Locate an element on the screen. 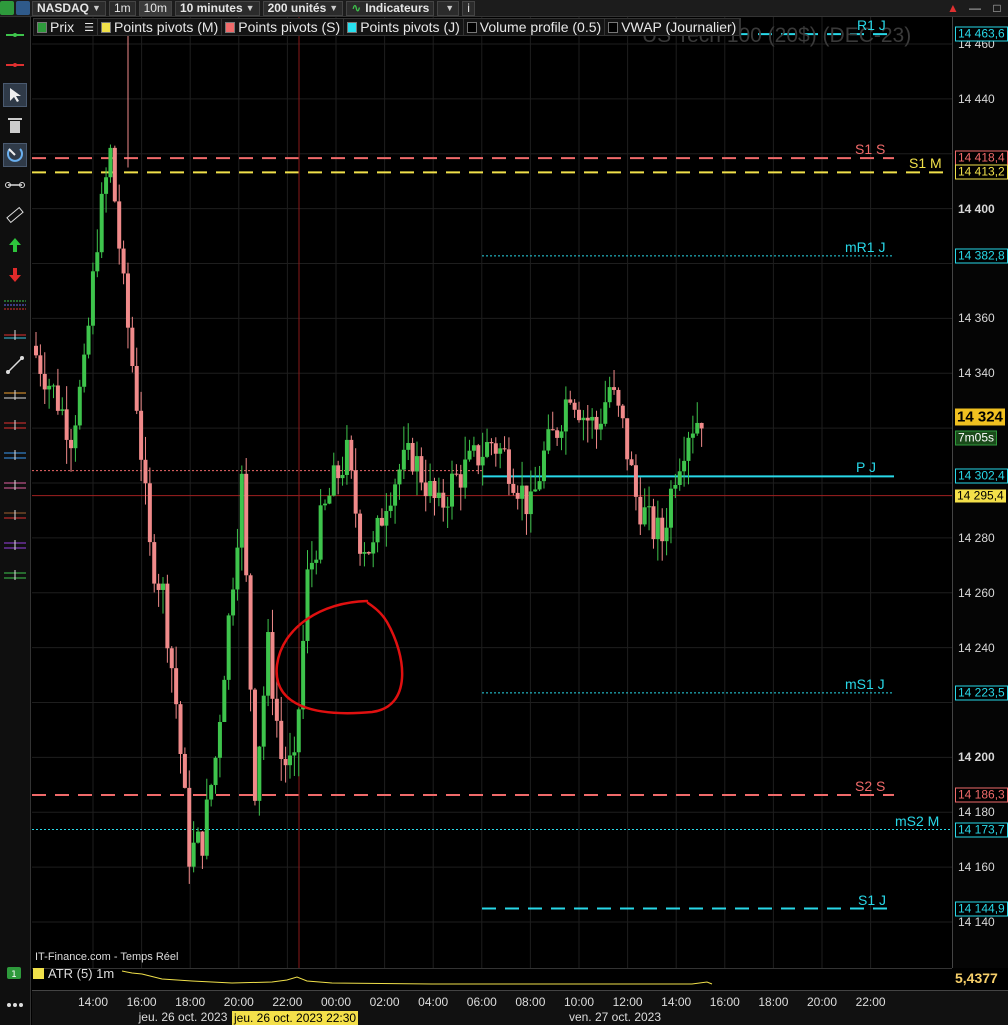 Image resolution: width=1008 pixels, height=1025 pixels. time-tick-label: 00:00 is located at coordinates (336, 1002).